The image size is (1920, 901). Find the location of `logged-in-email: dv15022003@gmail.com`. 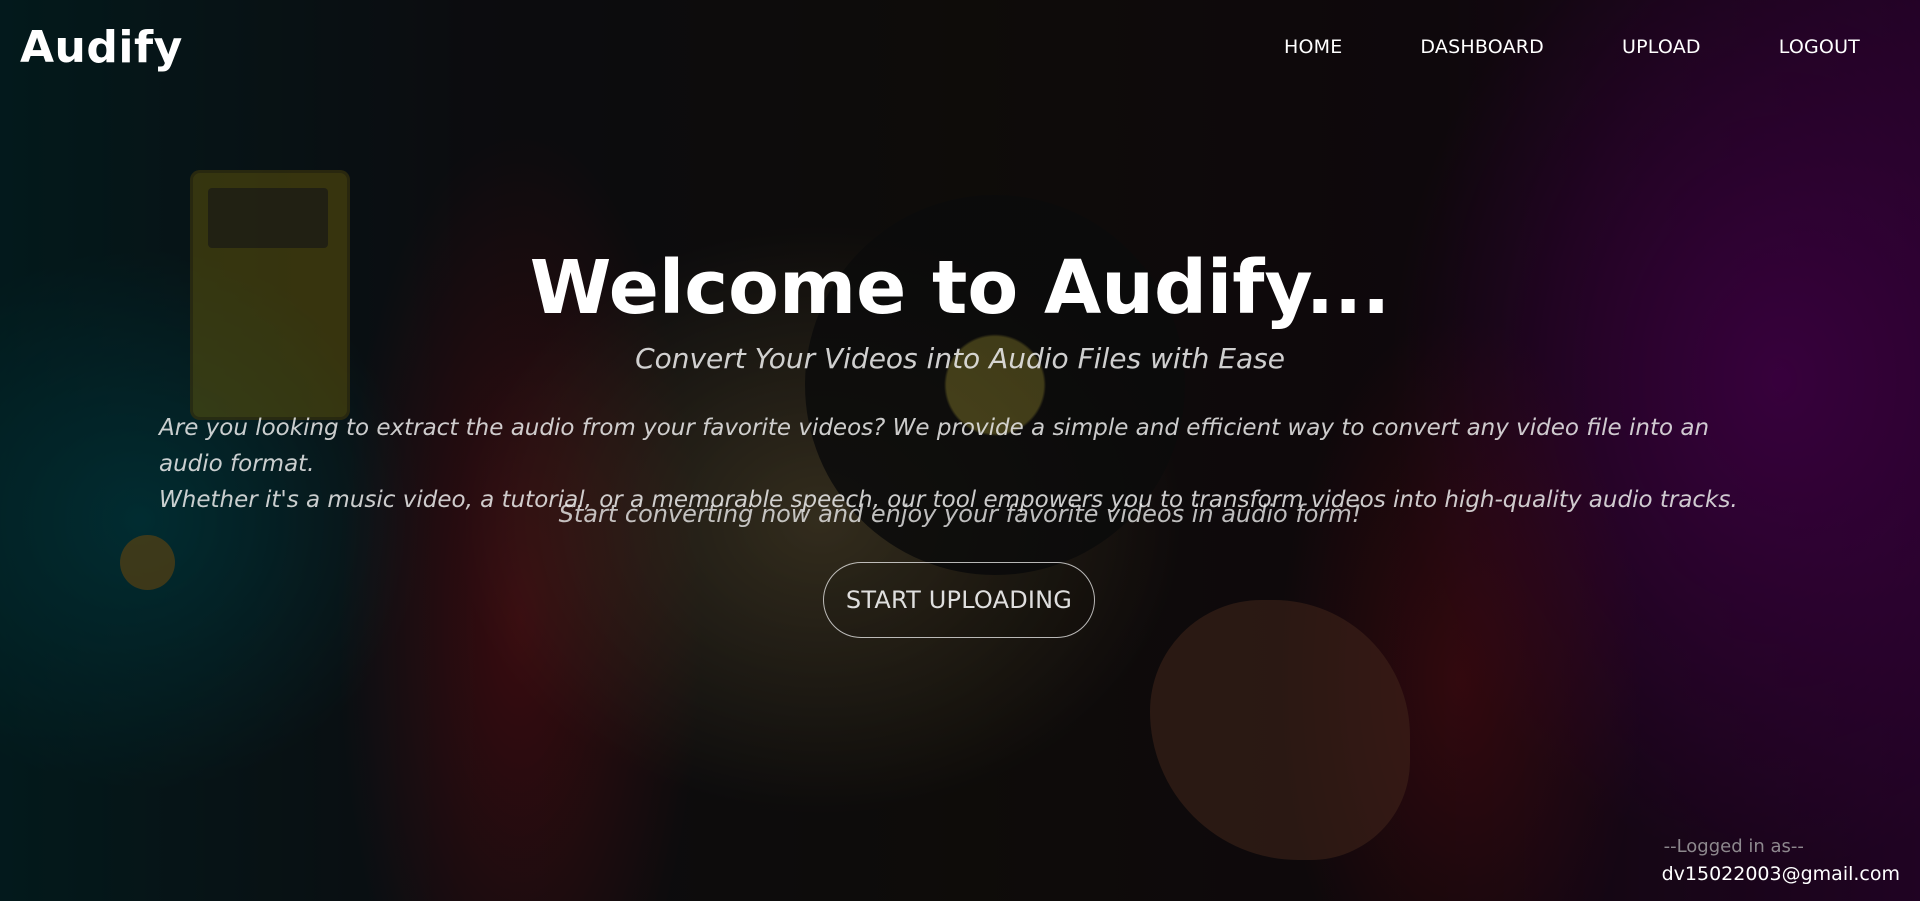

logged-in-email: dv15022003@gmail.com is located at coordinates (1780, 874).